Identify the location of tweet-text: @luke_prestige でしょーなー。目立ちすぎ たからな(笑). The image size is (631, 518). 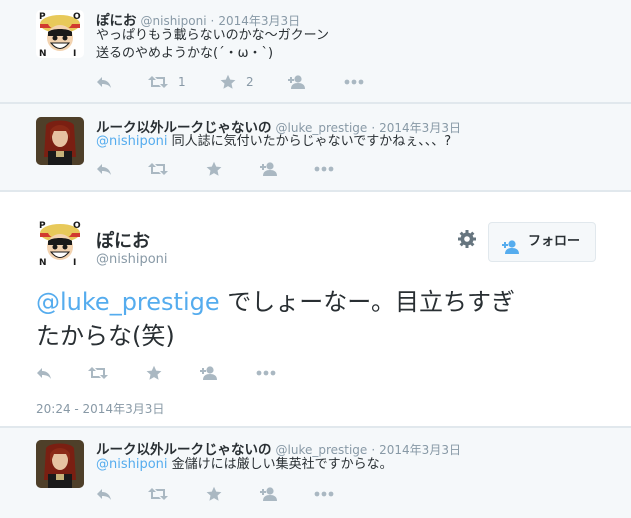
(321, 319).